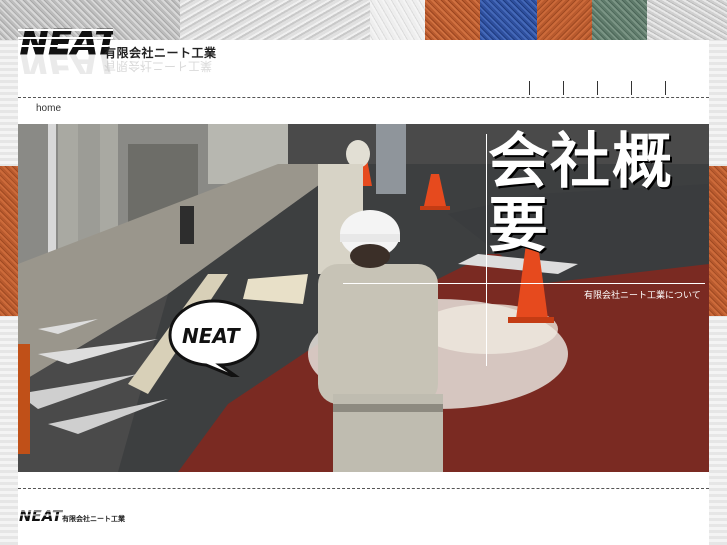  What do you see at coordinates (524, 283) in the screenshot?
I see `hero-horizontal-rule` at bounding box center [524, 283].